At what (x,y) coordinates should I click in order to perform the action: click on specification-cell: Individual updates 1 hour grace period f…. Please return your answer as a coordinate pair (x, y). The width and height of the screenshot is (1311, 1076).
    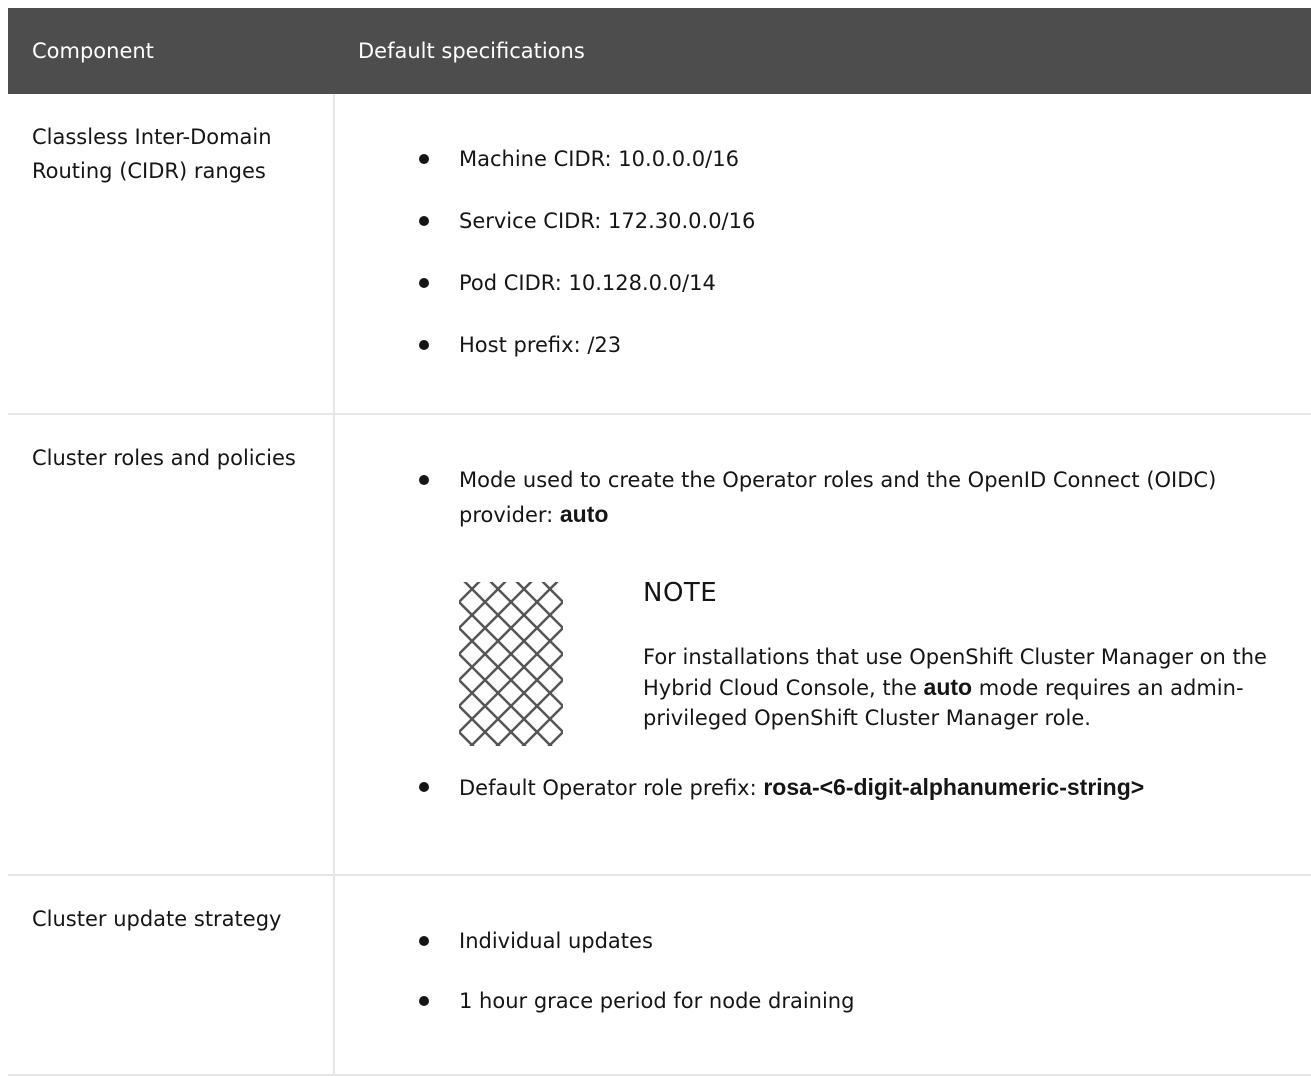
    Looking at the image, I should click on (822, 975).